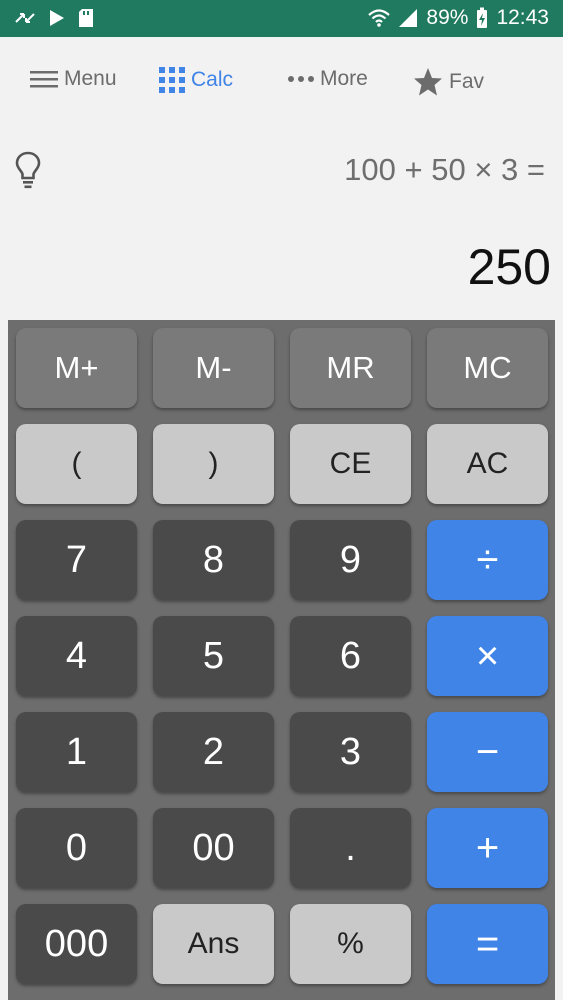 The image size is (563, 1000). What do you see at coordinates (487, 368) in the screenshot?
I see `memory-clear-key: MC` at bounding box center [487, 368].